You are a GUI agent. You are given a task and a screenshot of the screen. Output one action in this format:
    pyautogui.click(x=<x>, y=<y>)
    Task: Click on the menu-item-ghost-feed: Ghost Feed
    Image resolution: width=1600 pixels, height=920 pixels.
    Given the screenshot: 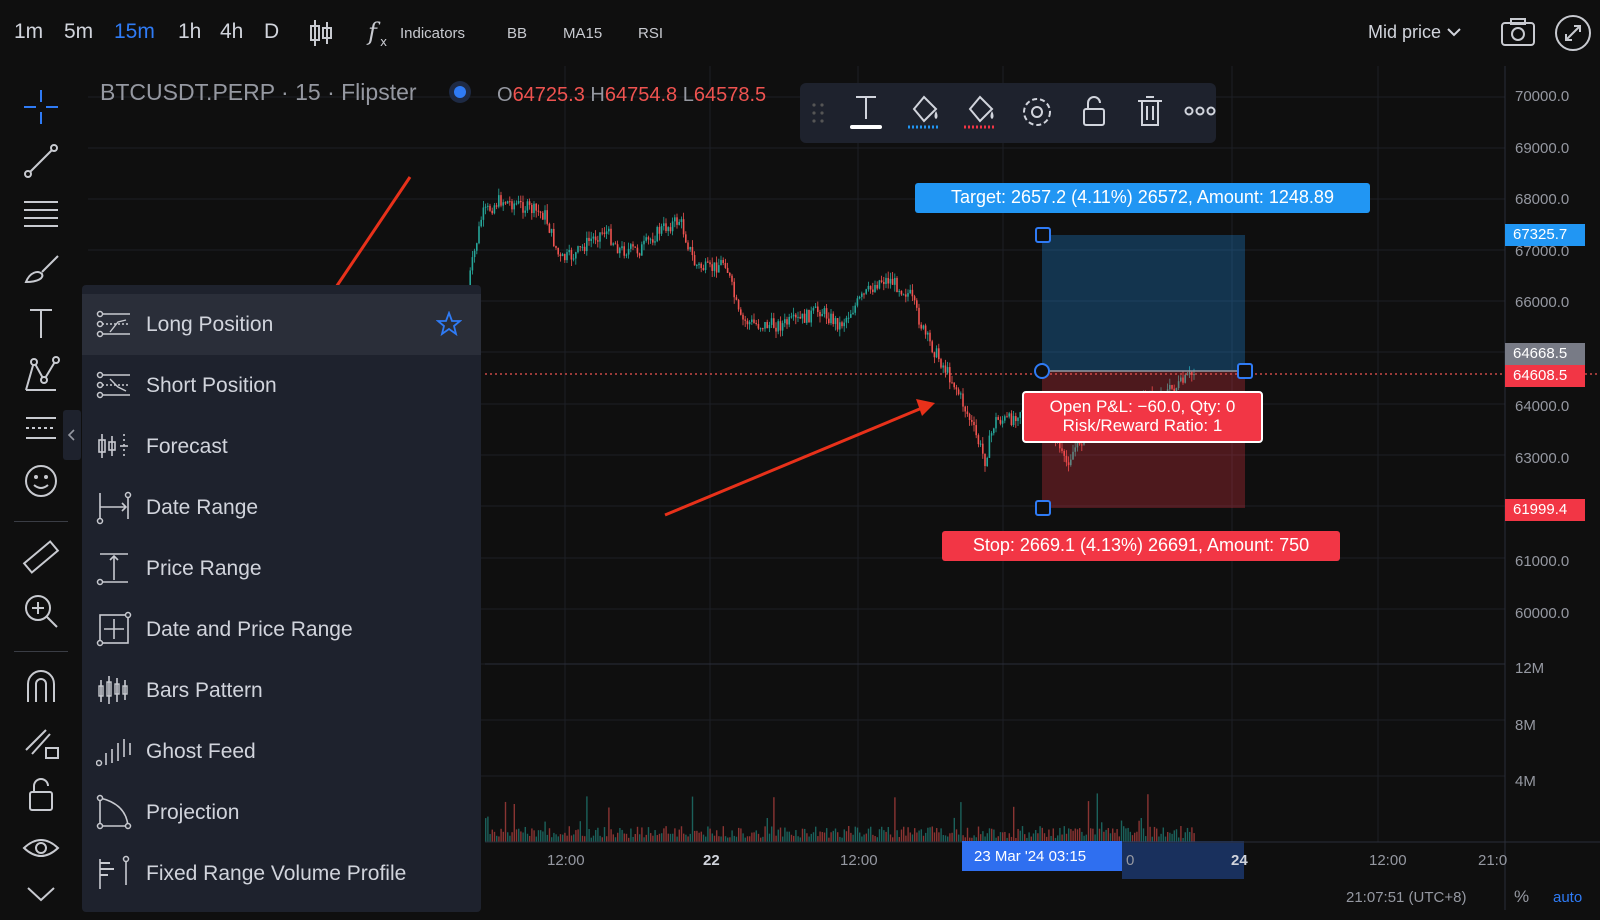 What is the action you would take?
    pyautogui.click(x=281, y=751)
    